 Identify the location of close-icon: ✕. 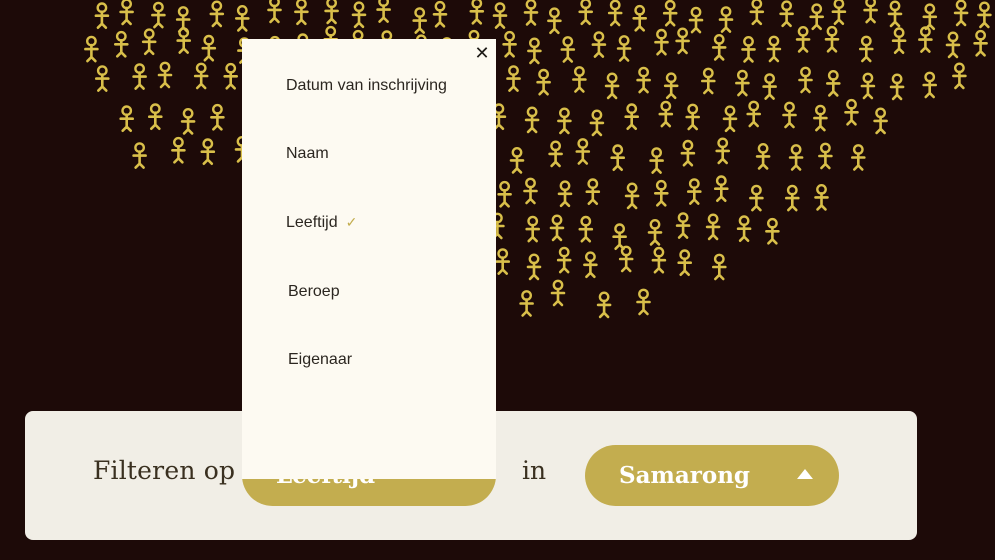
(482, 54).